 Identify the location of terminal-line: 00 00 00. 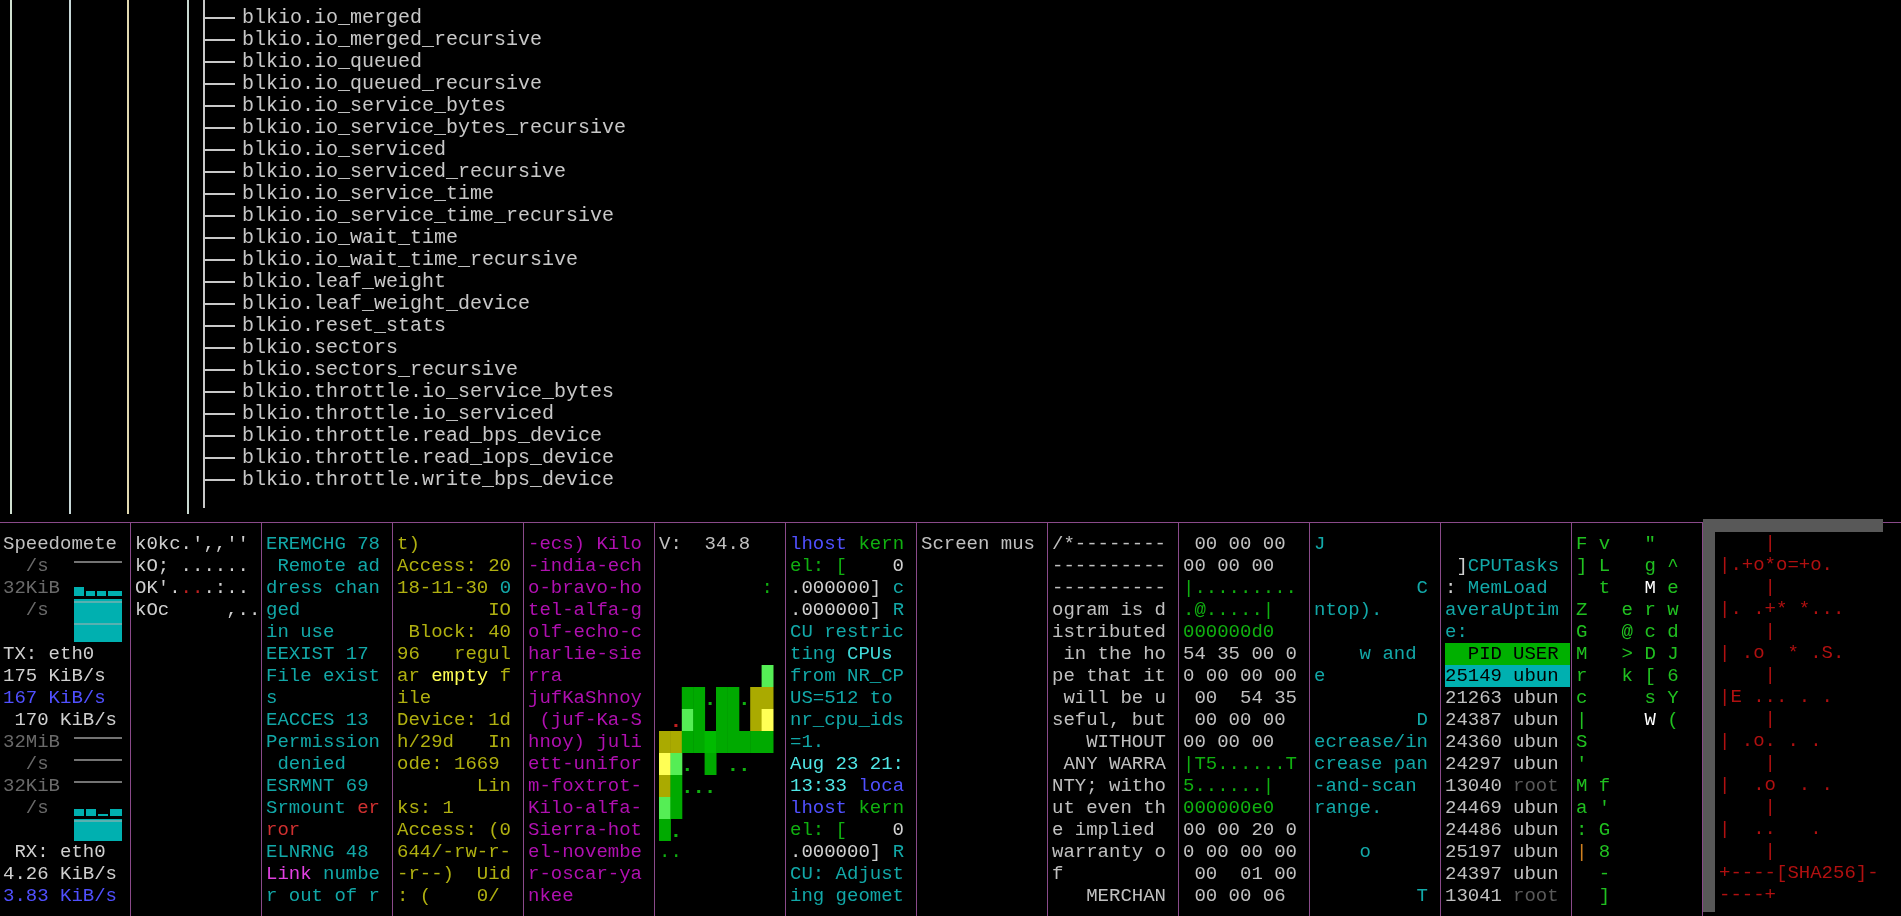
(1239, 720).